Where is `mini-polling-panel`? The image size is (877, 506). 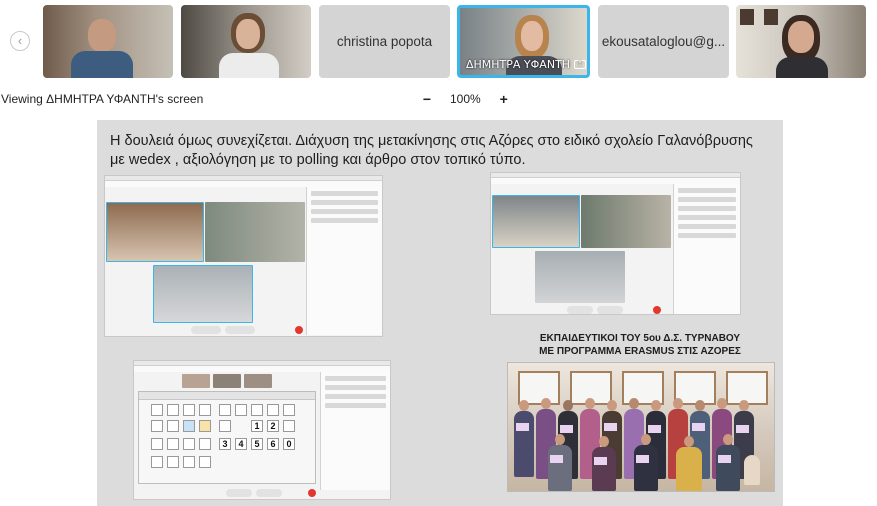
mini-polling-panel is located at coordinates (706, 249).